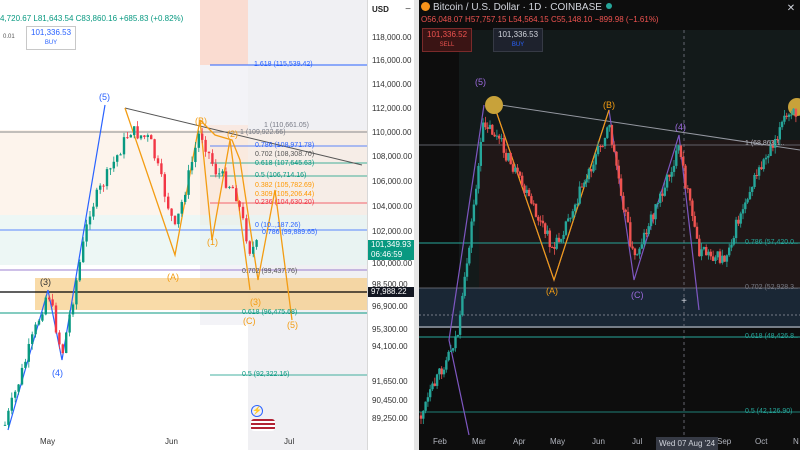 Image resolution: width=800 pixels, height=450 pixels. I want to click on sell-label: SELL, so click(447, 45).